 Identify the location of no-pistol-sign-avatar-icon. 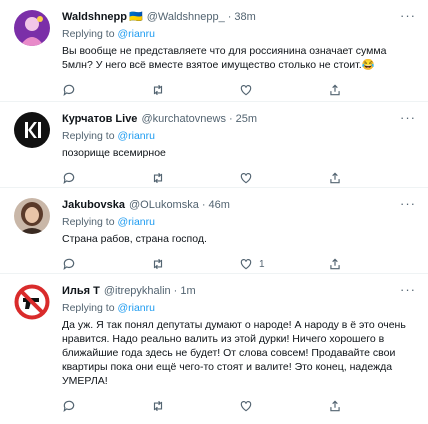
(32, 302).